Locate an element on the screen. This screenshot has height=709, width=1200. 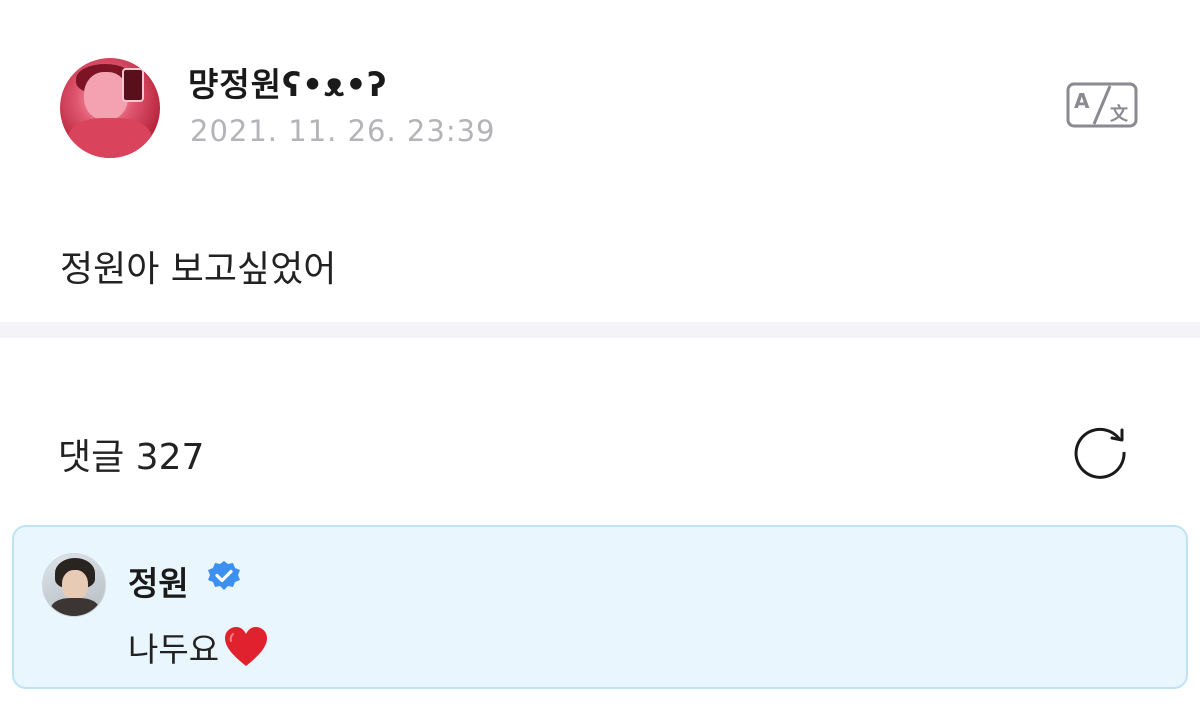
refresh-icon is located at coordinates (1100, 453).